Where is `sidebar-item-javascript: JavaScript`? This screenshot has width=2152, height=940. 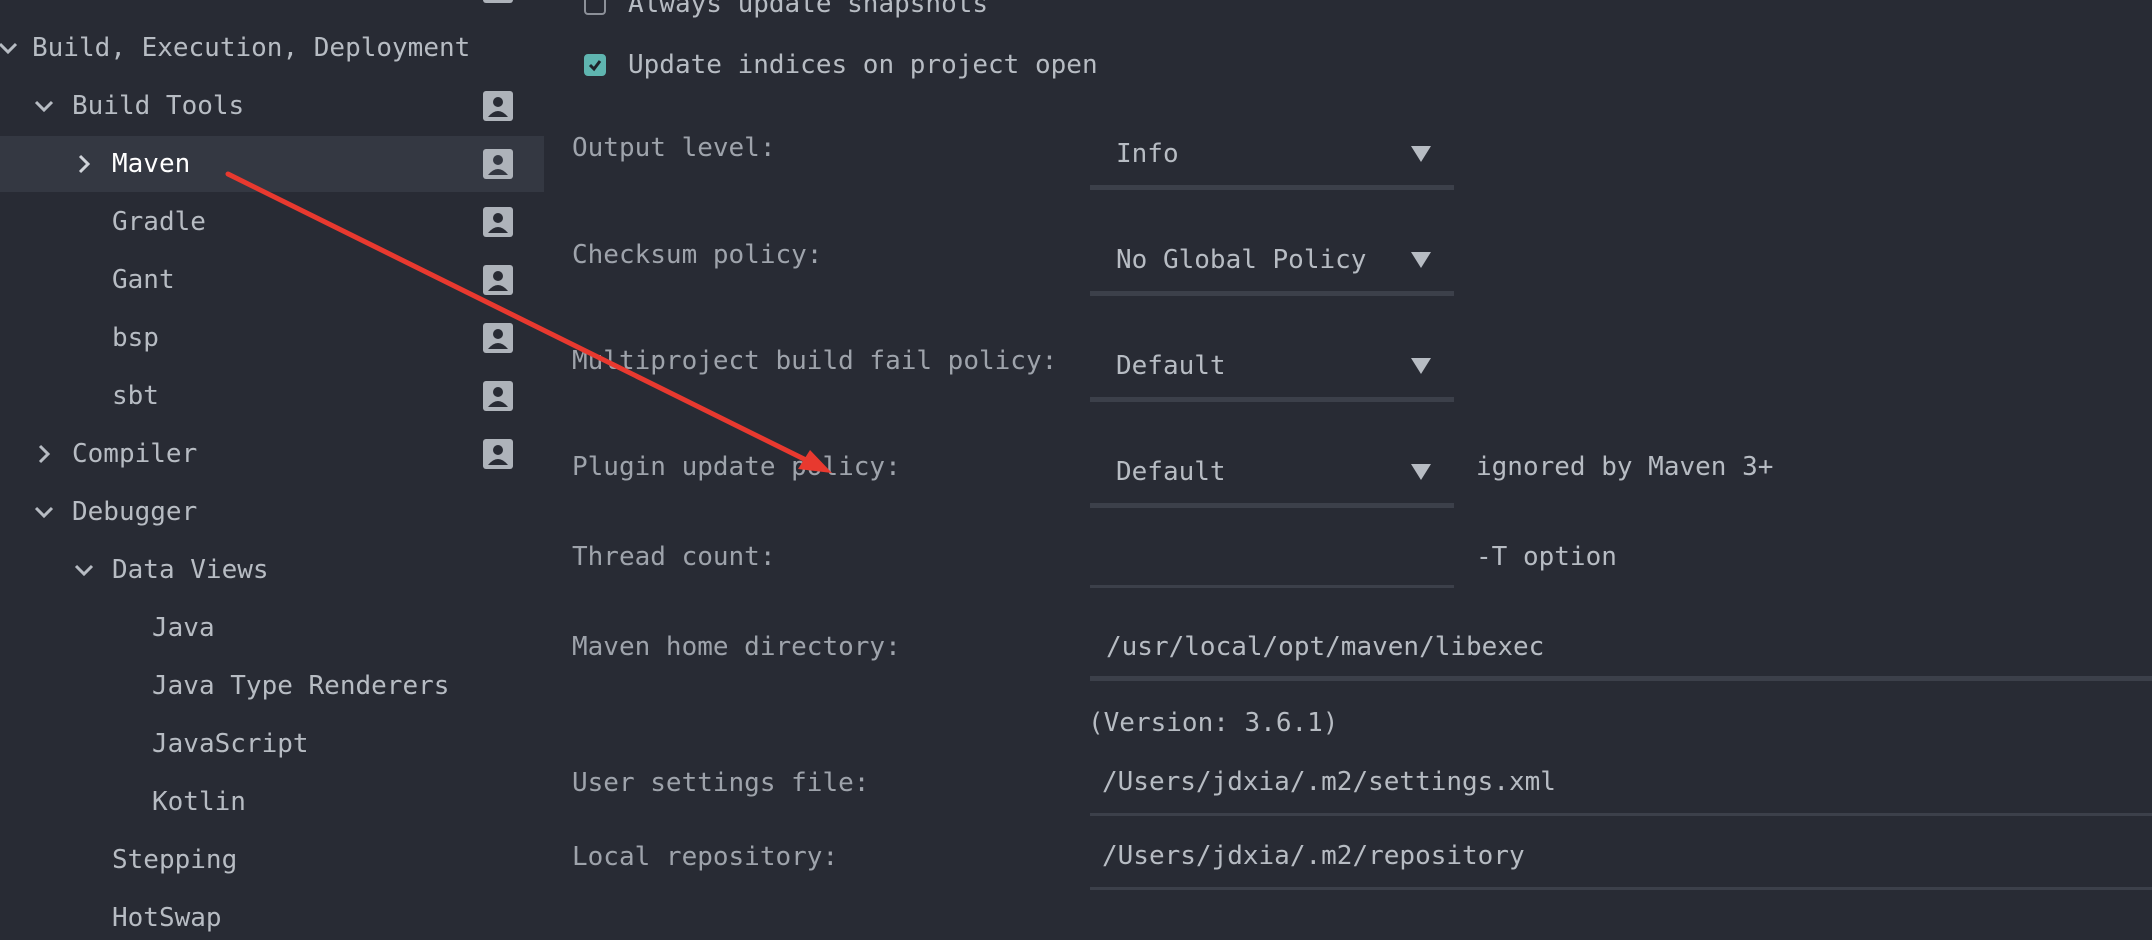
sidebar-item-javascript: JavaScript is located at coordinates (272, 744).